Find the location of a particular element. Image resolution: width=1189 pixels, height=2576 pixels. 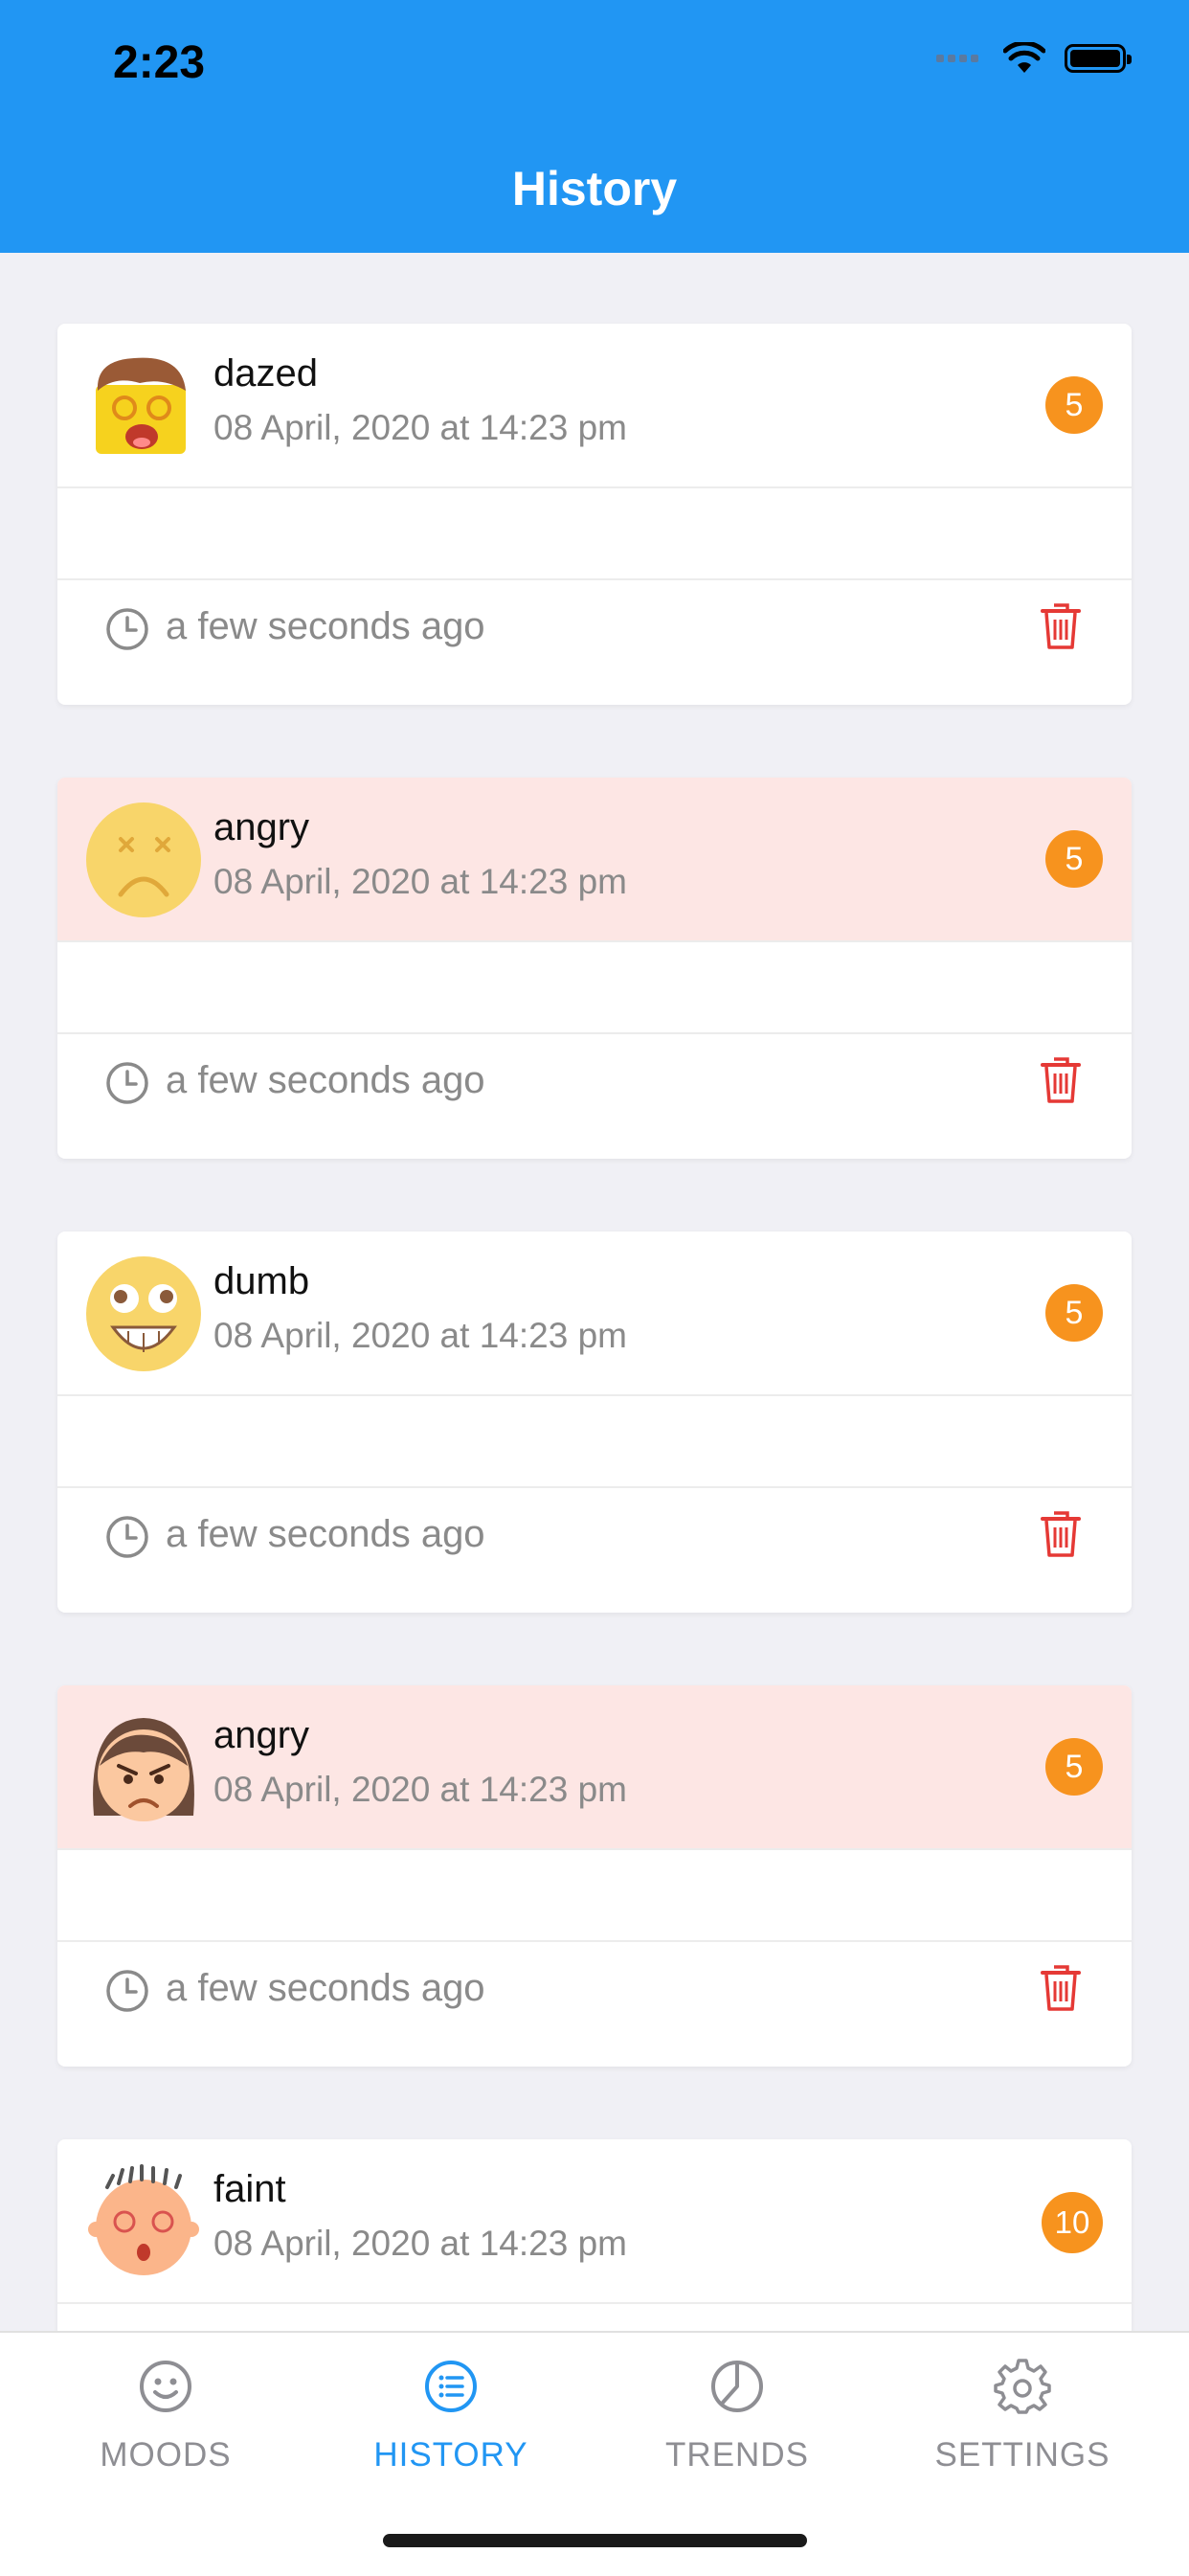

tab-label: HISTORY is located at coordinates (450, 2455).